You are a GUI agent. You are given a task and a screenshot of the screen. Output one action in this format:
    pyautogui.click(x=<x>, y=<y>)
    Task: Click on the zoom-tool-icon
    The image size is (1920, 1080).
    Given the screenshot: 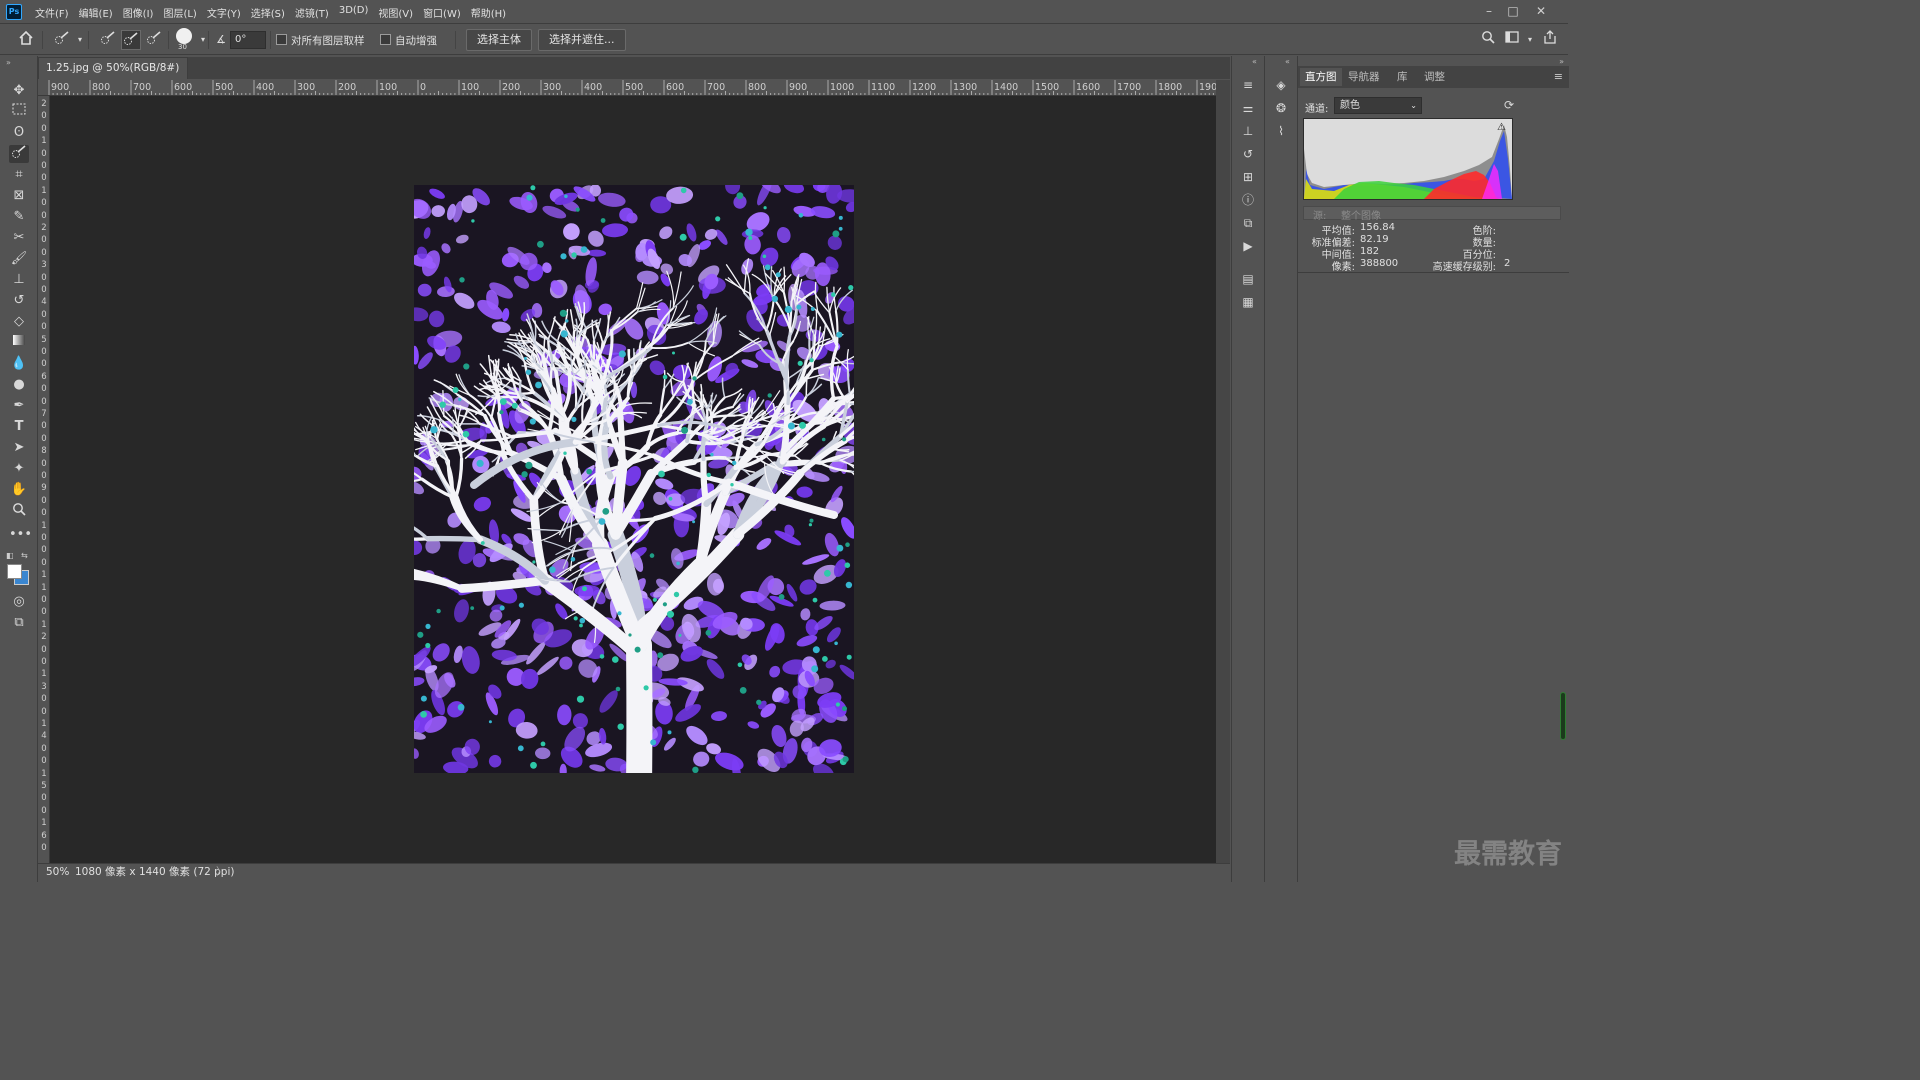 What is the action you would take?
    pyautogui.click(x=19, y=511)
    